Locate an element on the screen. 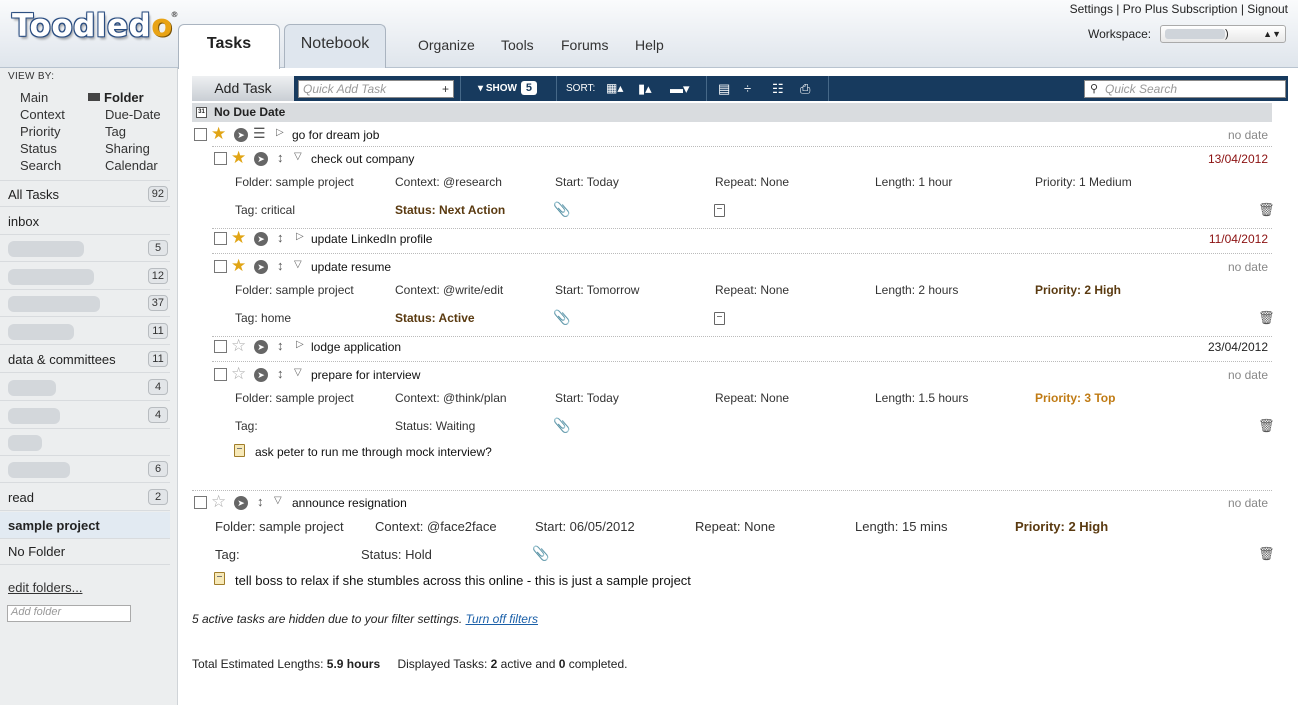 This screenshot has height=705, width=1298. folder-inbox: inbox is located at coordinates (85, 221).